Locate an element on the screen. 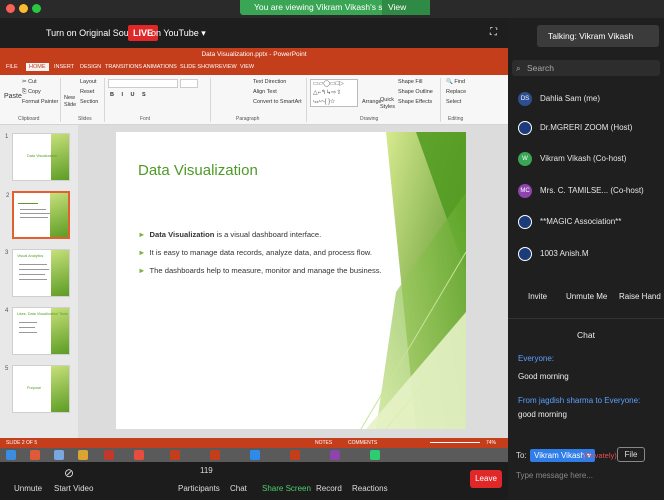 The image size is (664, 500). privately-label: (Privately) is located at coordinates (600, 455).